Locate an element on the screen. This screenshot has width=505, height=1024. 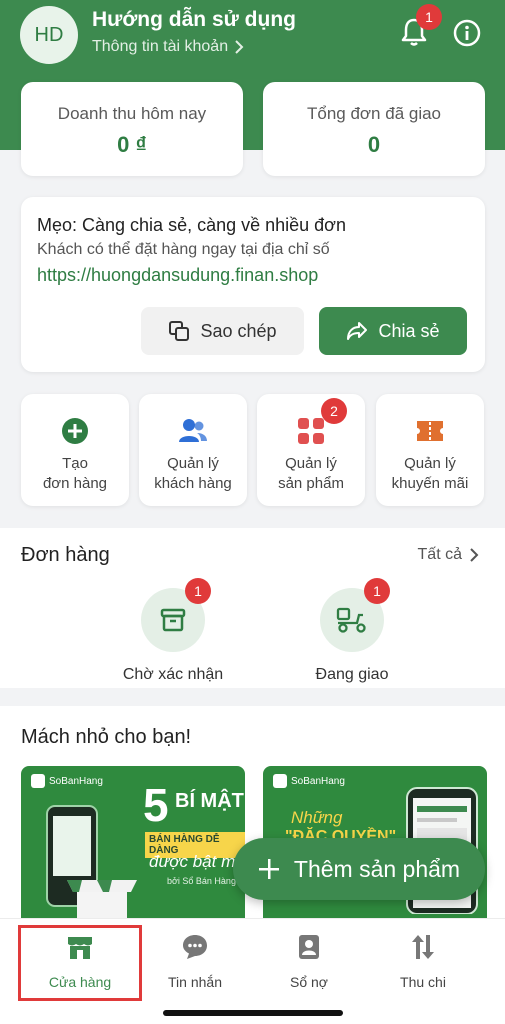
product-management-tile: 2 Quản lý sản phẩm is located at coordinates (311, 450).